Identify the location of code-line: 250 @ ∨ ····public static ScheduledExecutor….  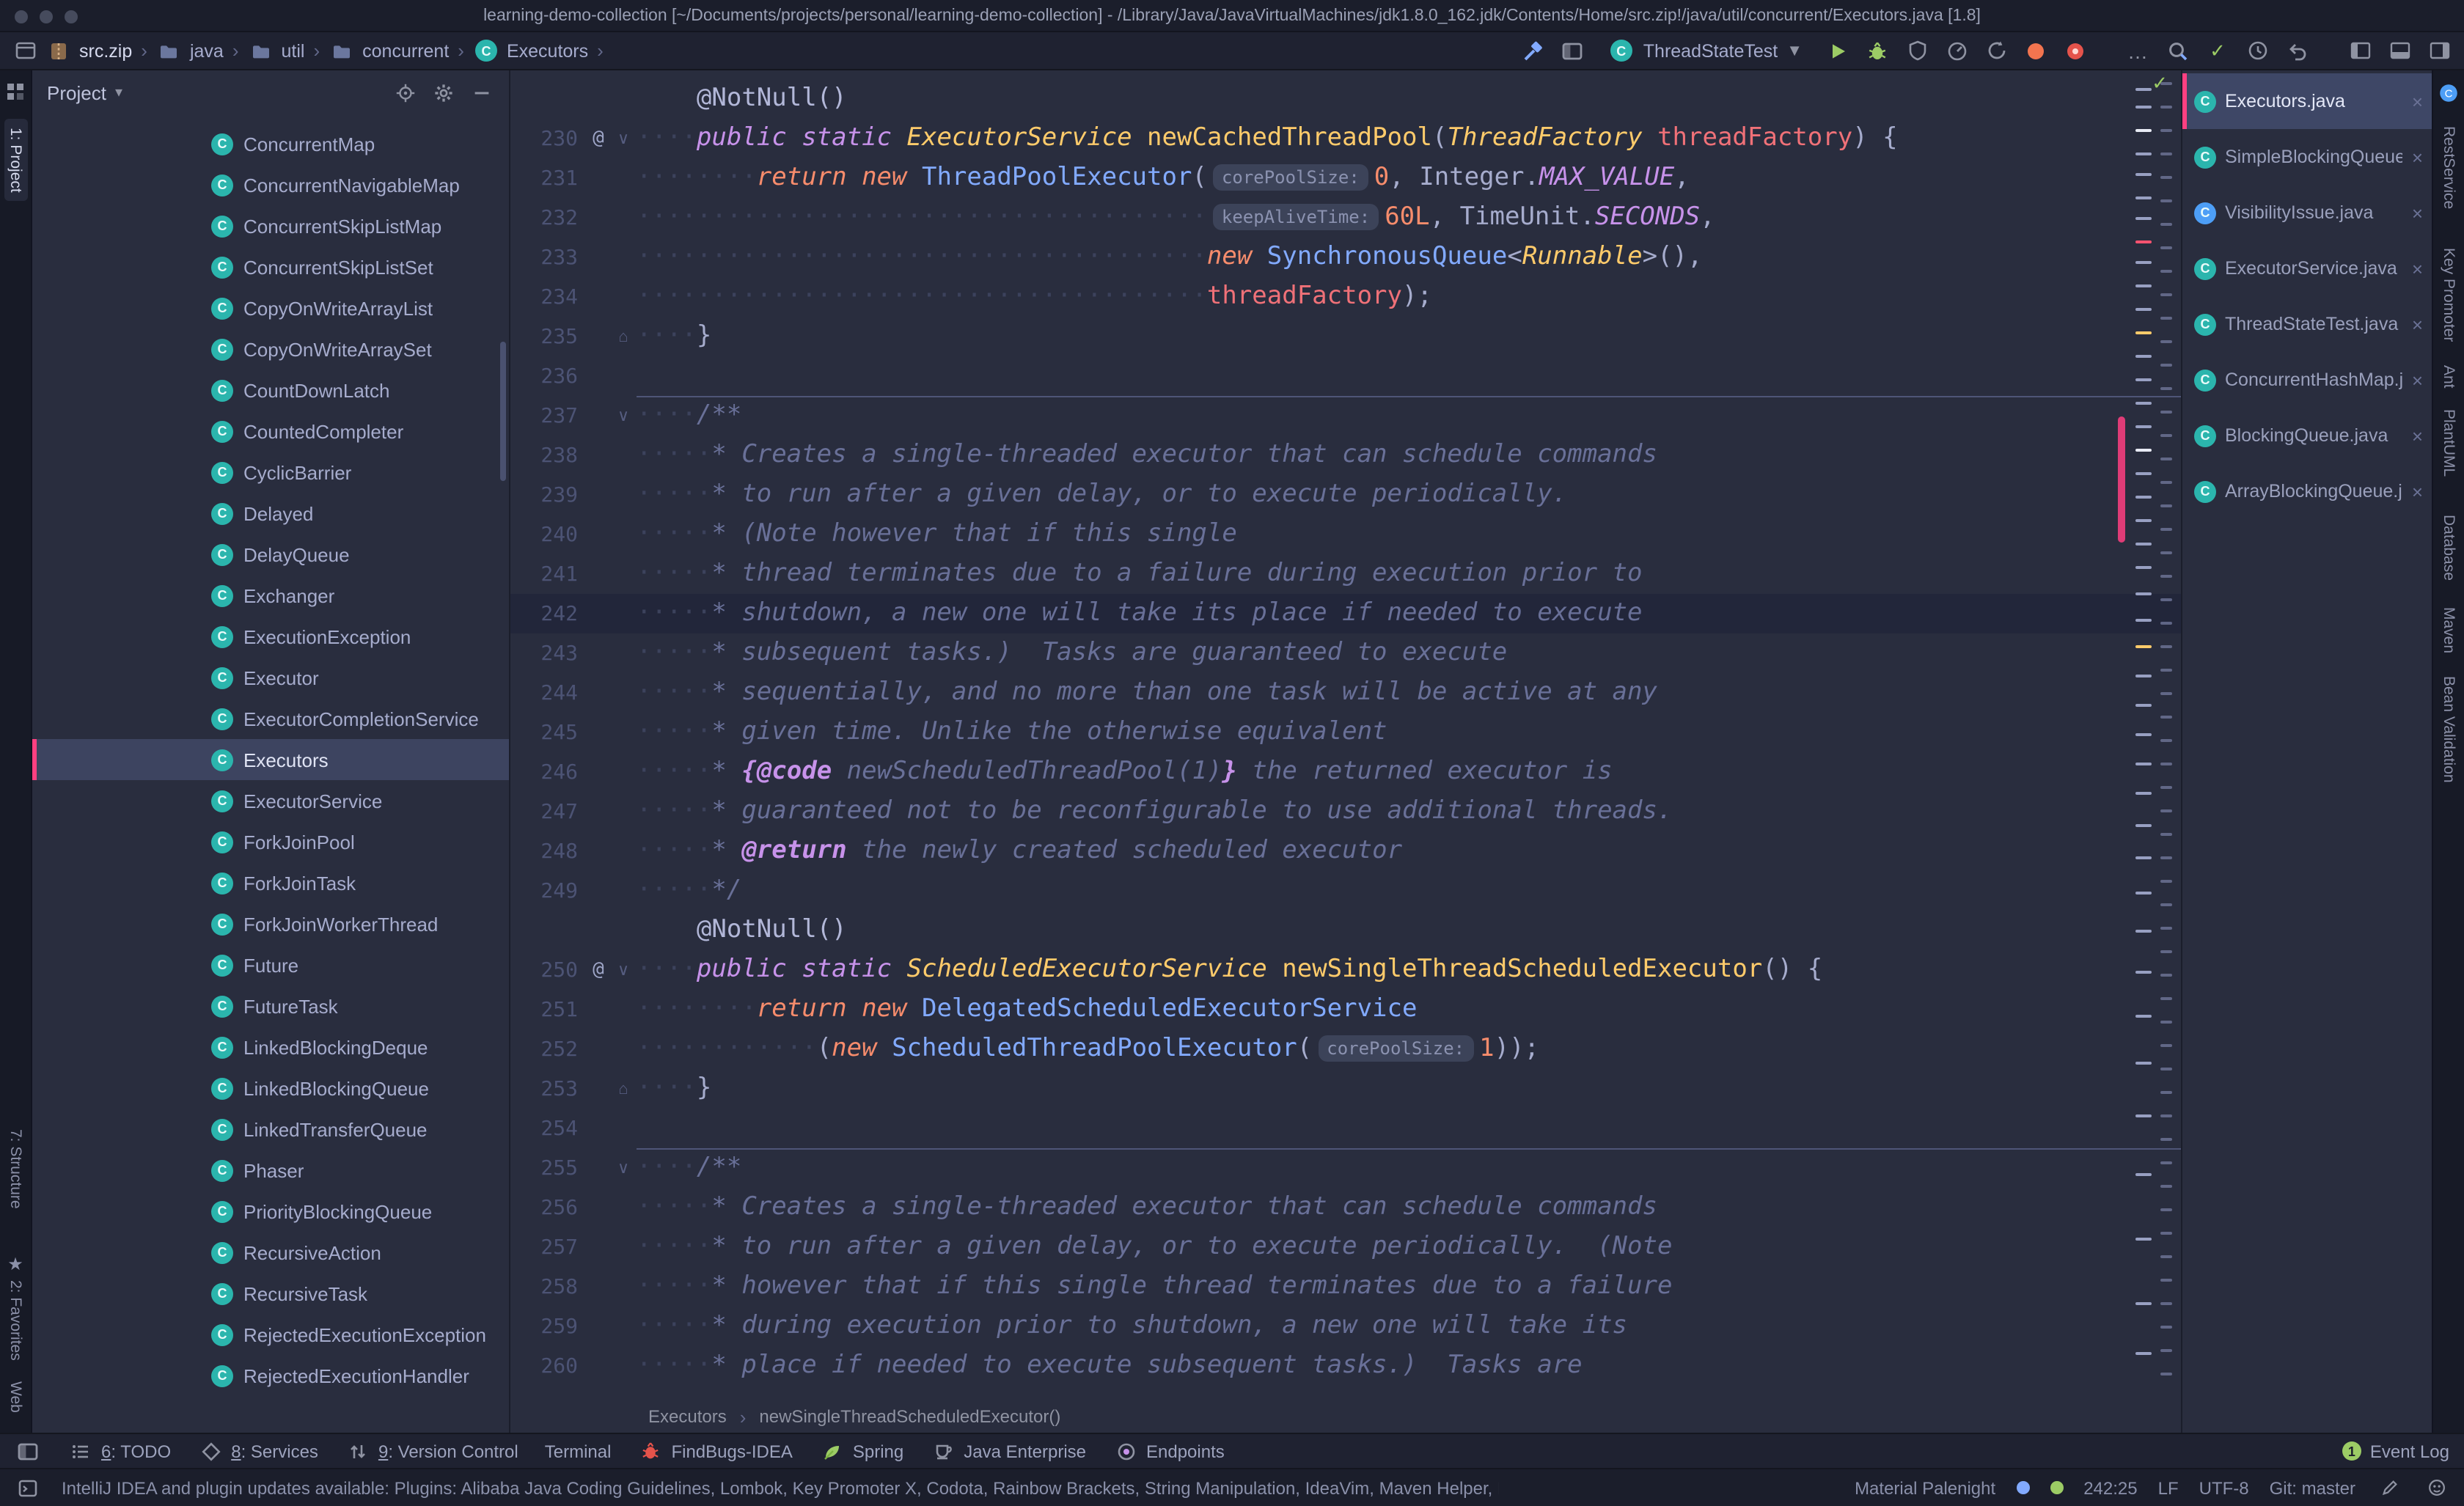
(1345, 970).